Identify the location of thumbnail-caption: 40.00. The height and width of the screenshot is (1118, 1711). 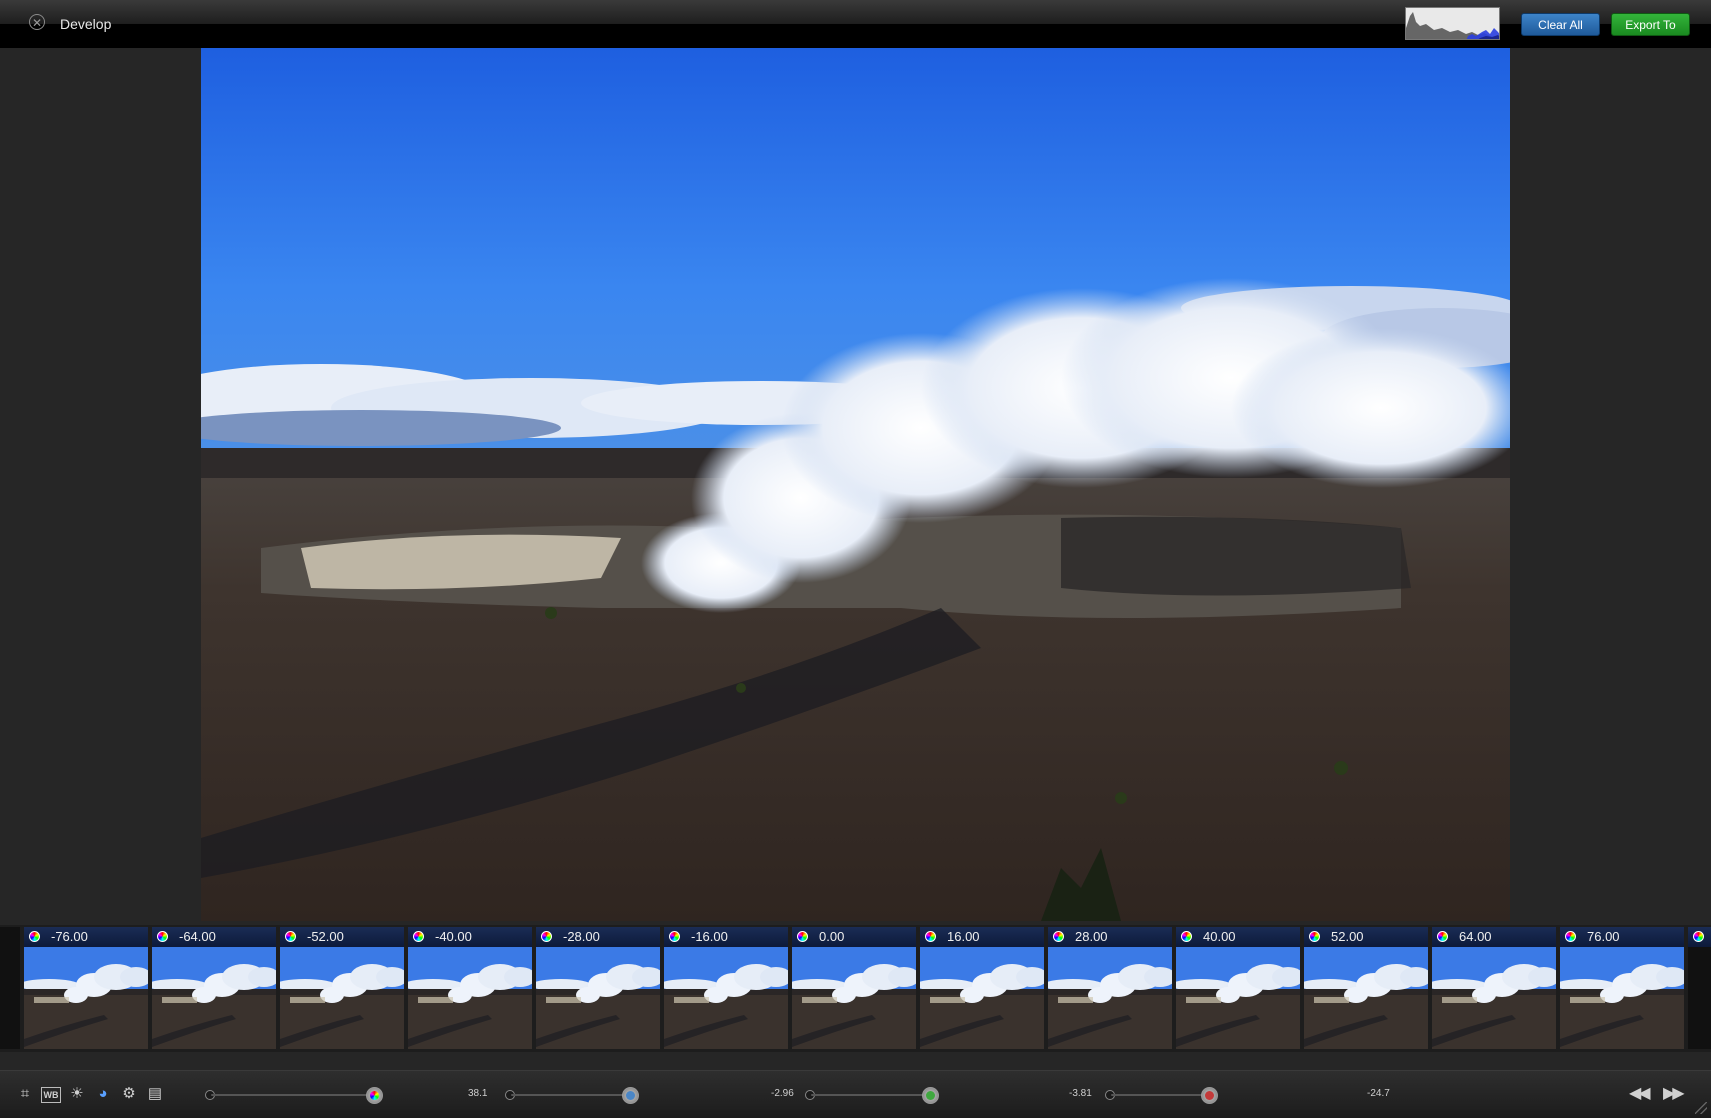
(1238, 937).